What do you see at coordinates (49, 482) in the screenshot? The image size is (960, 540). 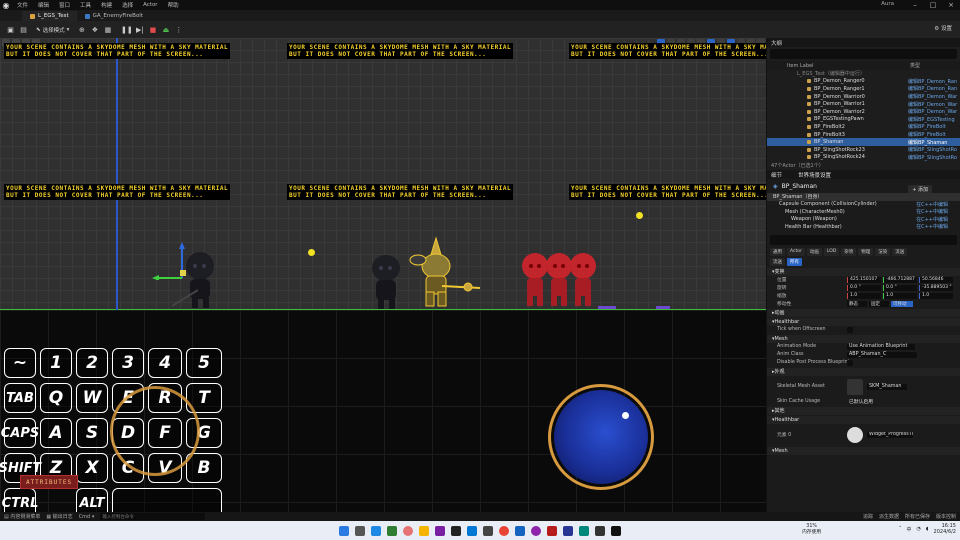 I see `attributes-button: ATTRIBUTES` at bounding box center [49, 482].